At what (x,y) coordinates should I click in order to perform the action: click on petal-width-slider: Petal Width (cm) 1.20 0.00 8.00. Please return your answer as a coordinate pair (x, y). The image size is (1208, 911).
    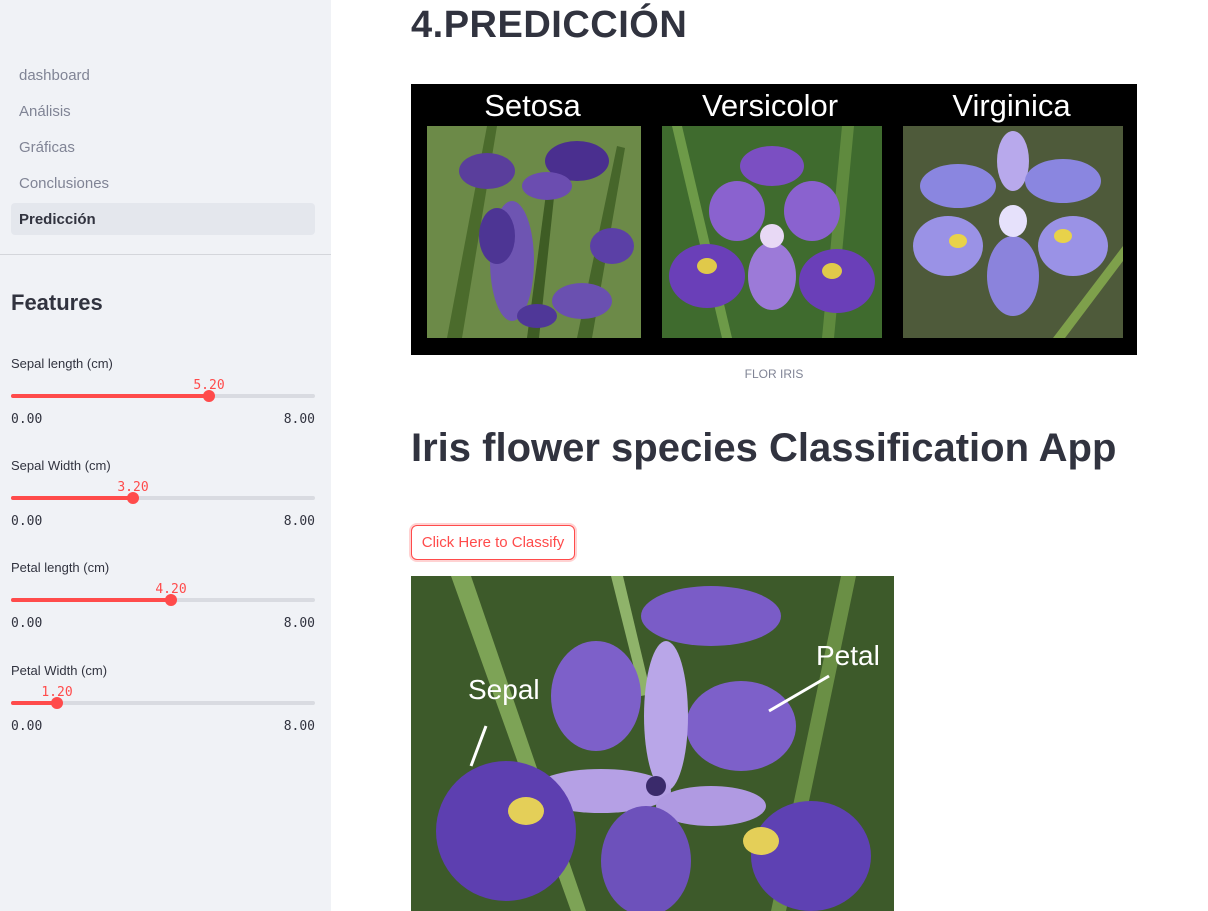
    Looking at the image, I should click on (163, 708).